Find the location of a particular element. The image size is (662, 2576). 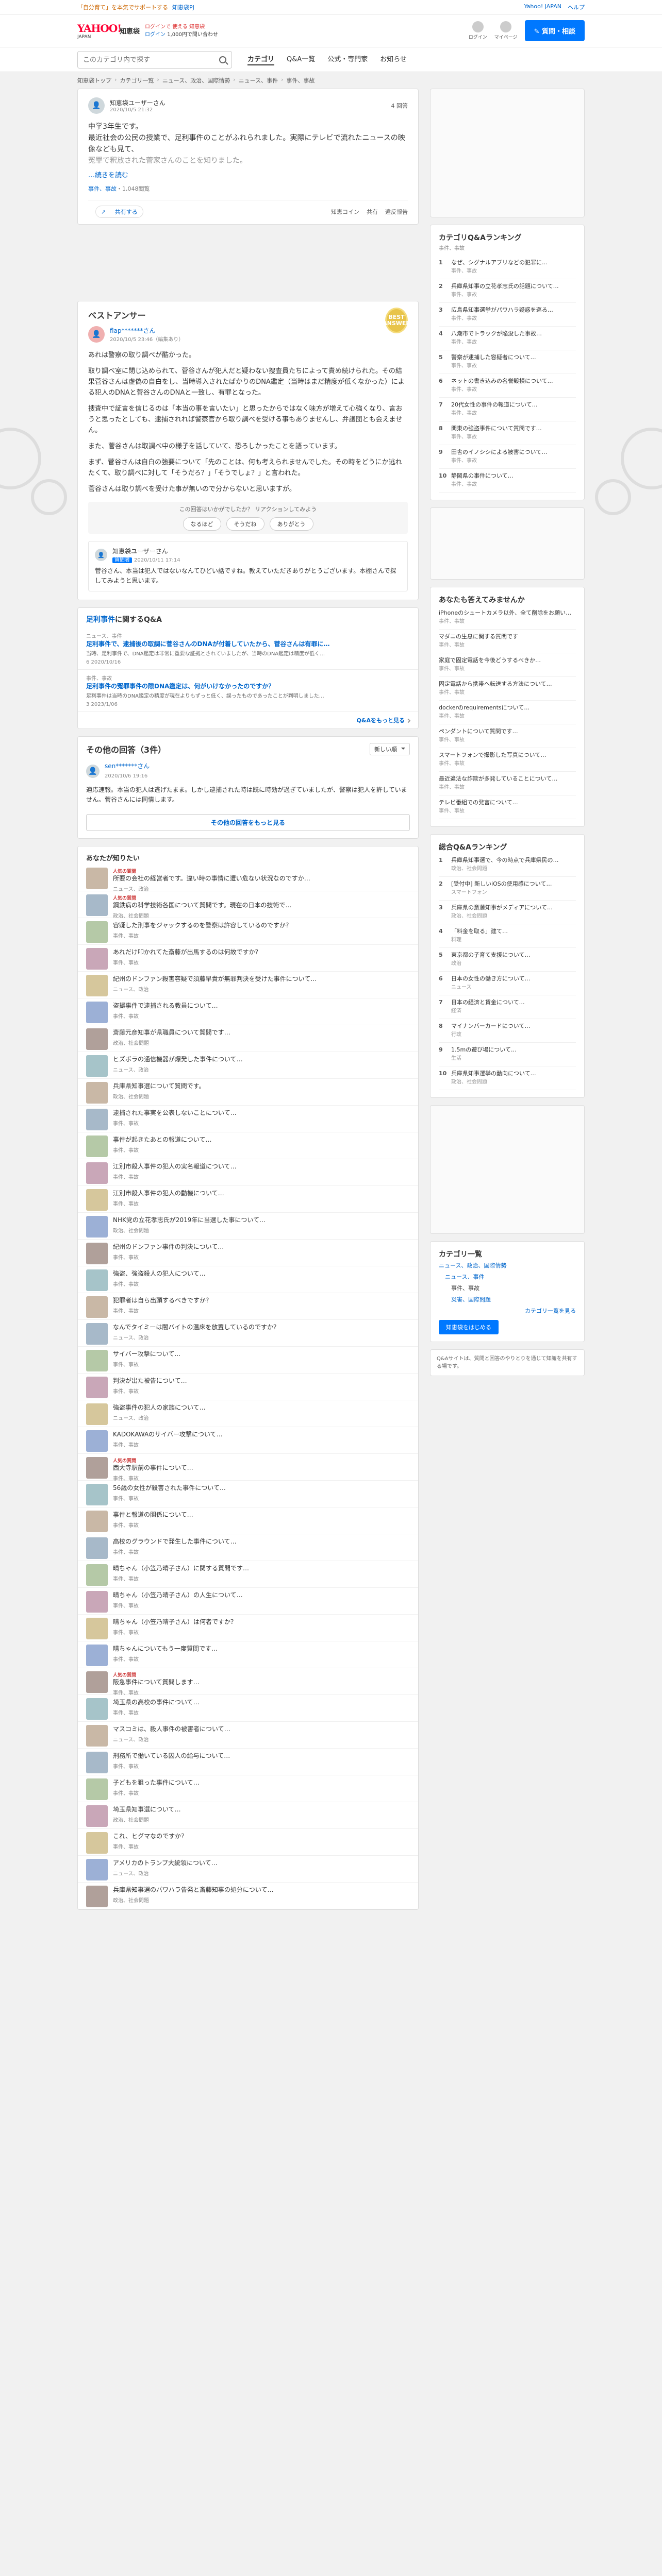

ranking-item: 4 八潮市でトラックが陥没した事故… 事件、事故 is located at coordinates (507, 338).